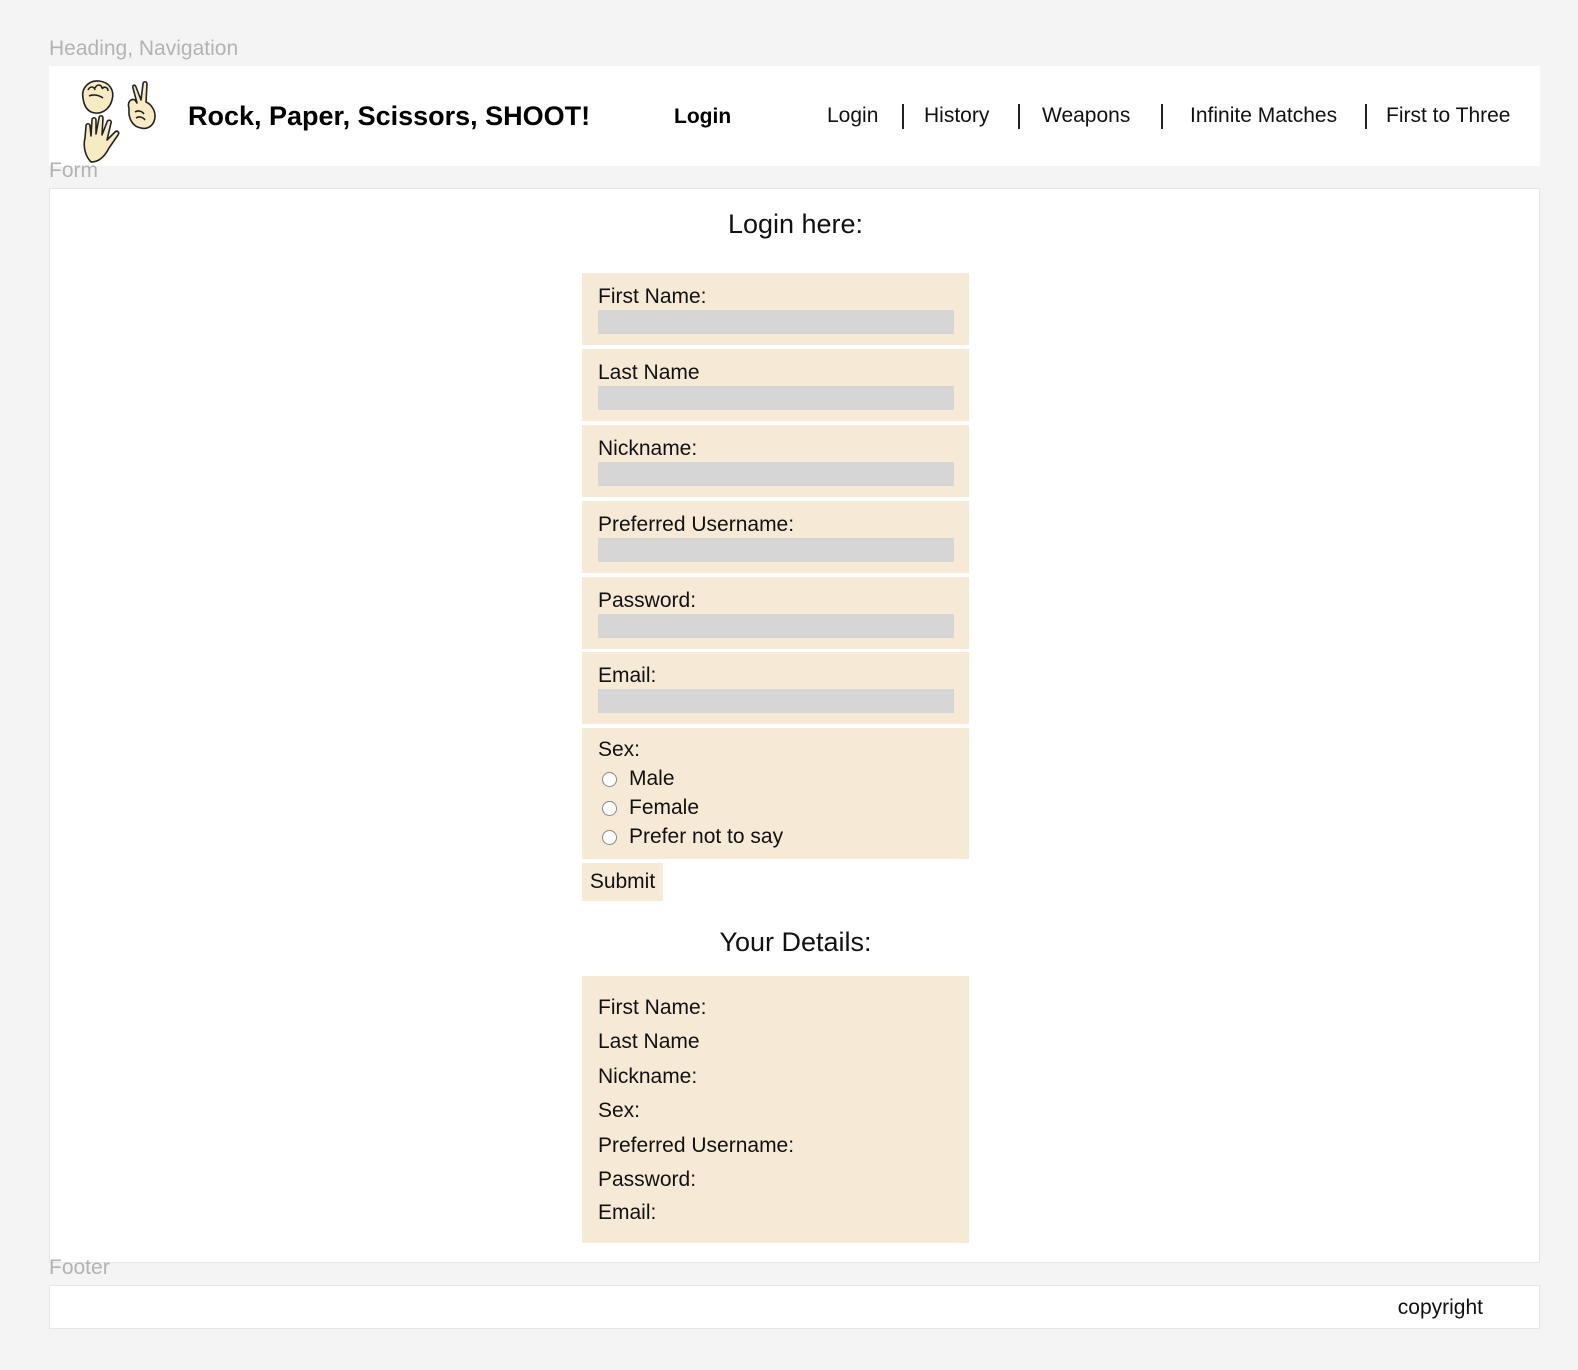  What do you see at coordinates (776, 701) in the screenshot?
I see `email-input` at bounding box center [776, 701].